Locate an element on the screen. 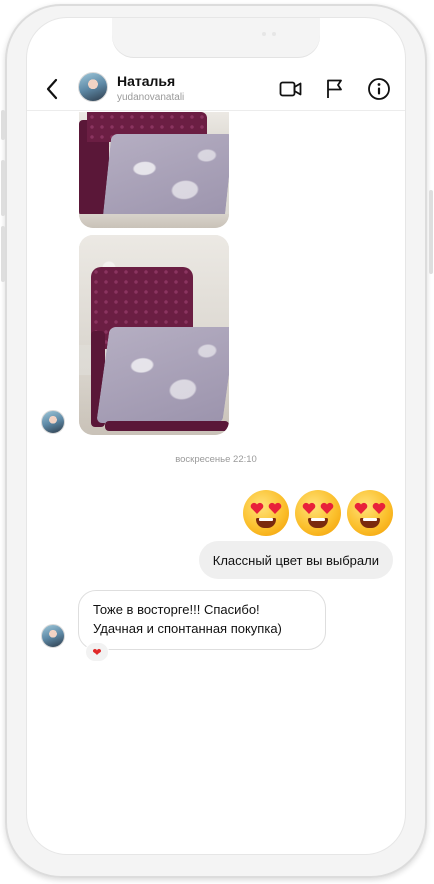  info-button is located at coordinates (379, 89).